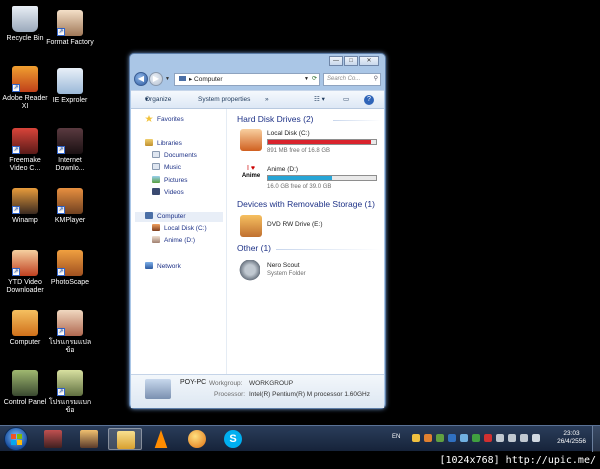 This screenshot has height=469, width=600. I want to click on skype-icon: S, so click(233, 439).